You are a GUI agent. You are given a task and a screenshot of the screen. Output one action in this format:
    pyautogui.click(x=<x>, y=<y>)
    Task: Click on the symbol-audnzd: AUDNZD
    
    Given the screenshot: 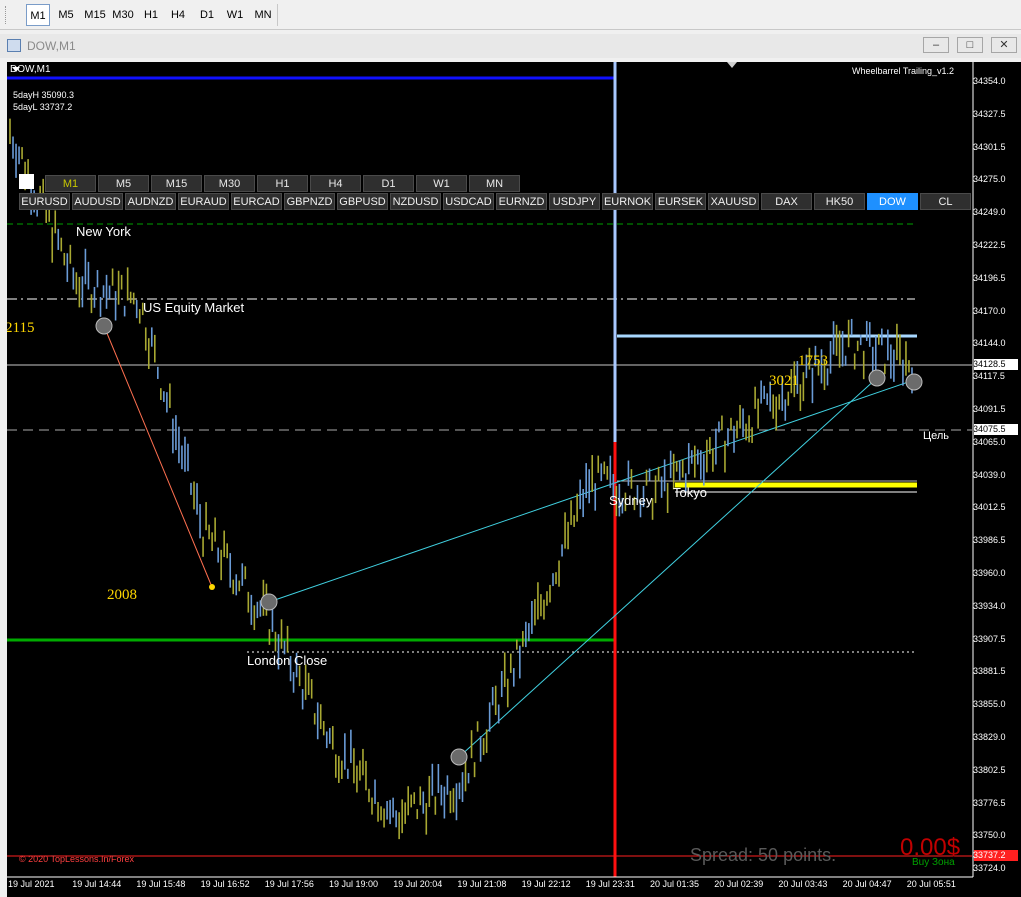 What is the action you would take?
    pyautogui.click(x=150, y=201)
    